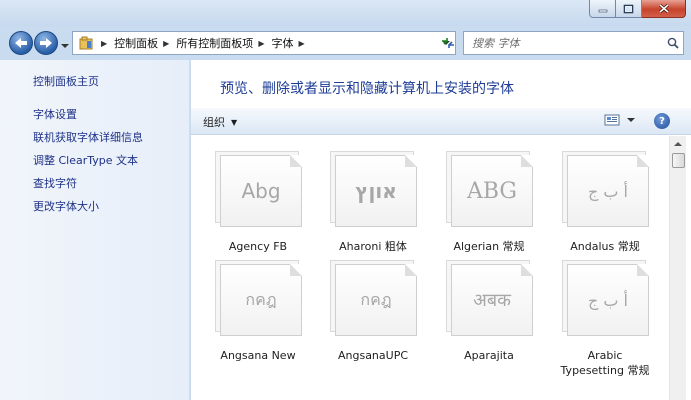  Describe the element at coordinates (86, 43) in the screenshot. I see `control-panel-folder-icon` at that location.